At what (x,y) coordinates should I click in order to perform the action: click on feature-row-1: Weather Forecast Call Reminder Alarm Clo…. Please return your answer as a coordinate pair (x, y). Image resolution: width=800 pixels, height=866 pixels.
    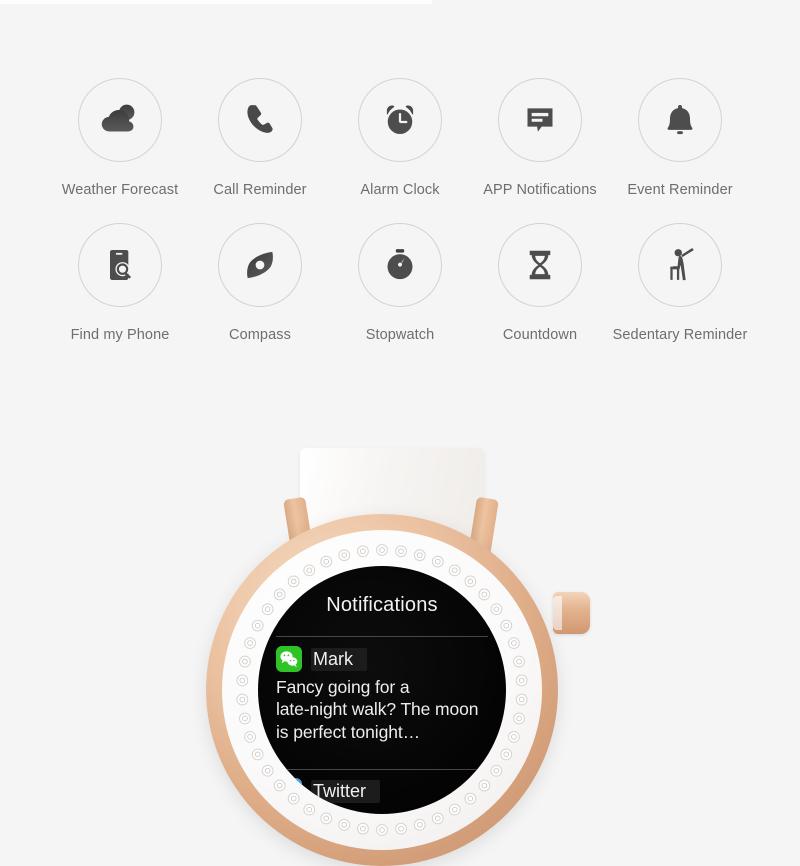
    Looking at the image, I should click on (400, 138).